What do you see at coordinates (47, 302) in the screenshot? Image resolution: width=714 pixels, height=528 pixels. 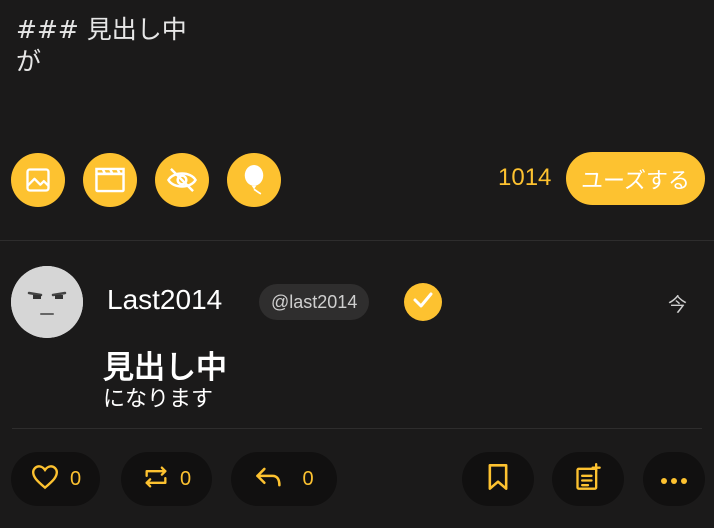 I see `avatar` at bounding box center [47, 302].